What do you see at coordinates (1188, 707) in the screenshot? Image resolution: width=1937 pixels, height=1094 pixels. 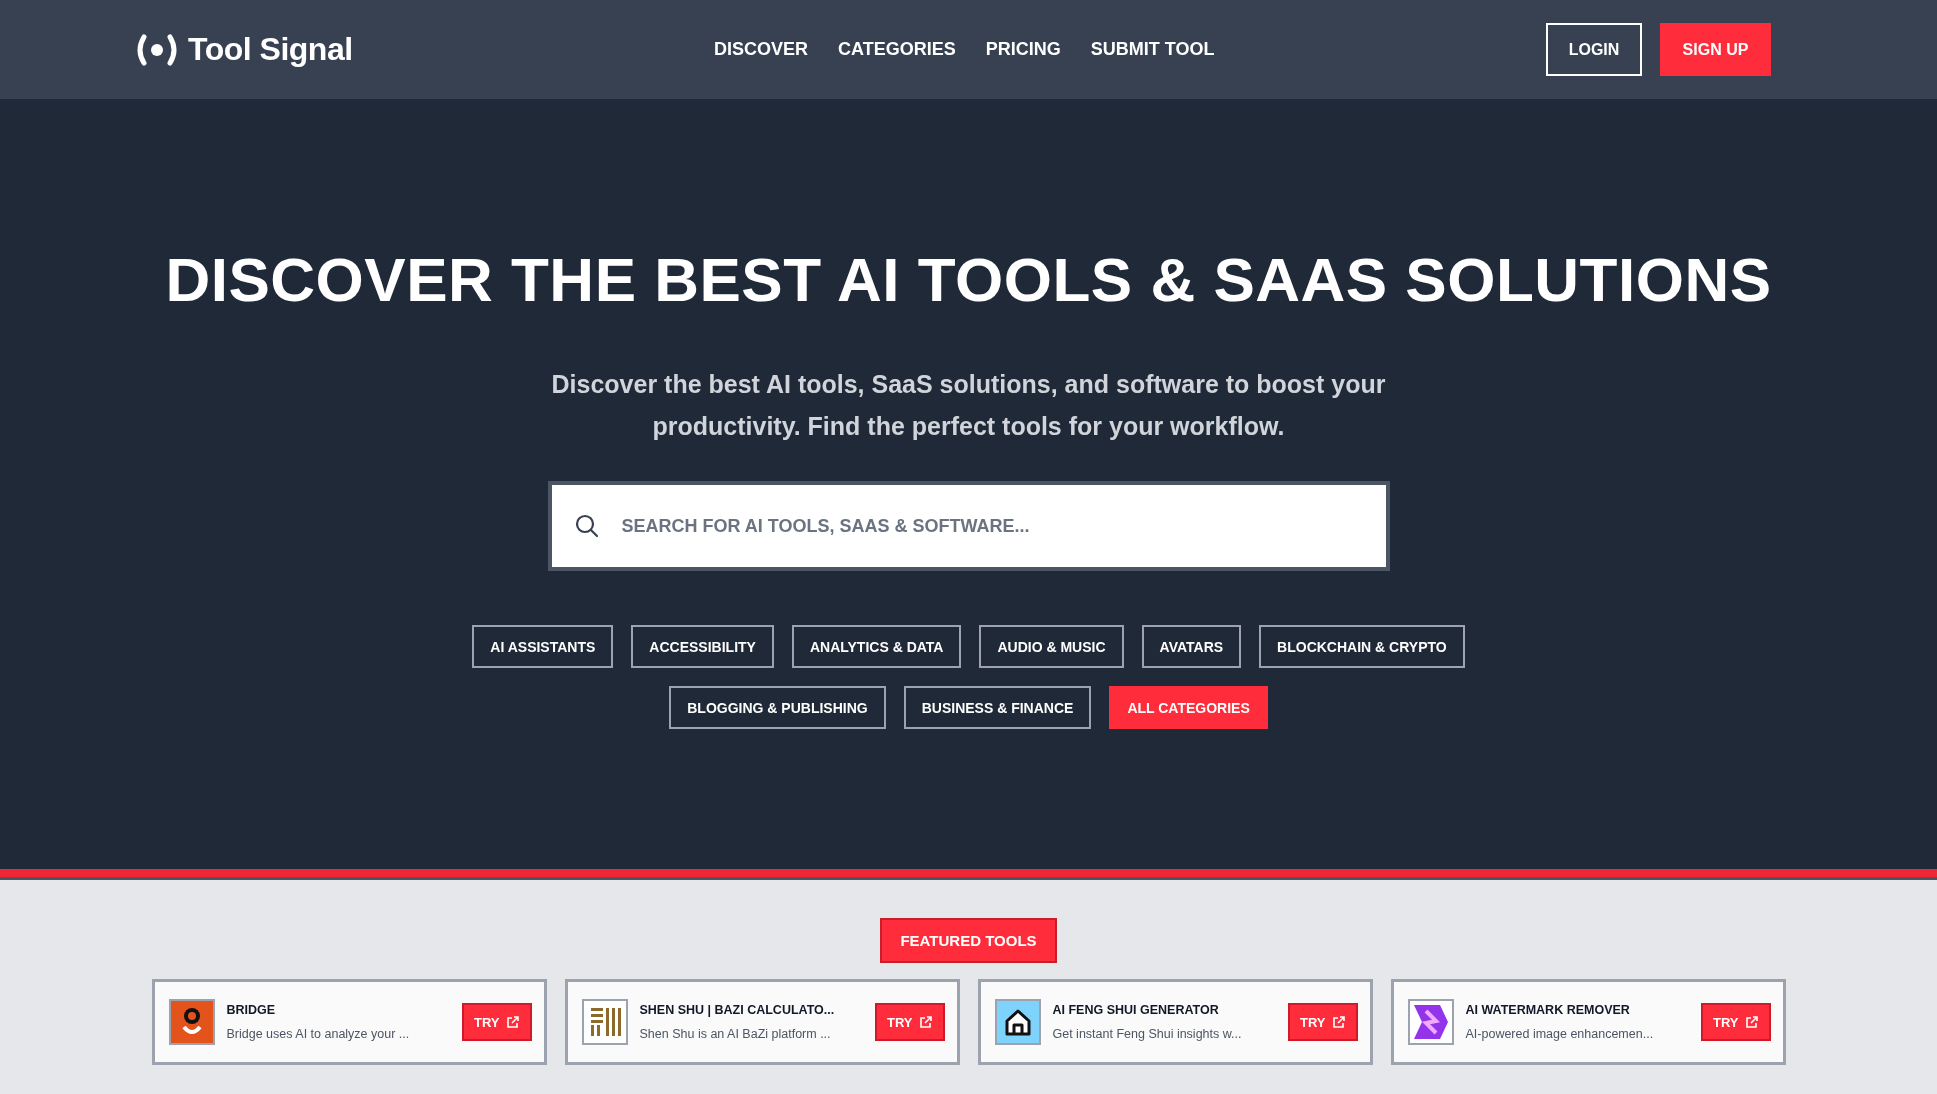 I see `category-tag: ALL CATEGORIES` at bounding box center [1188, 707].